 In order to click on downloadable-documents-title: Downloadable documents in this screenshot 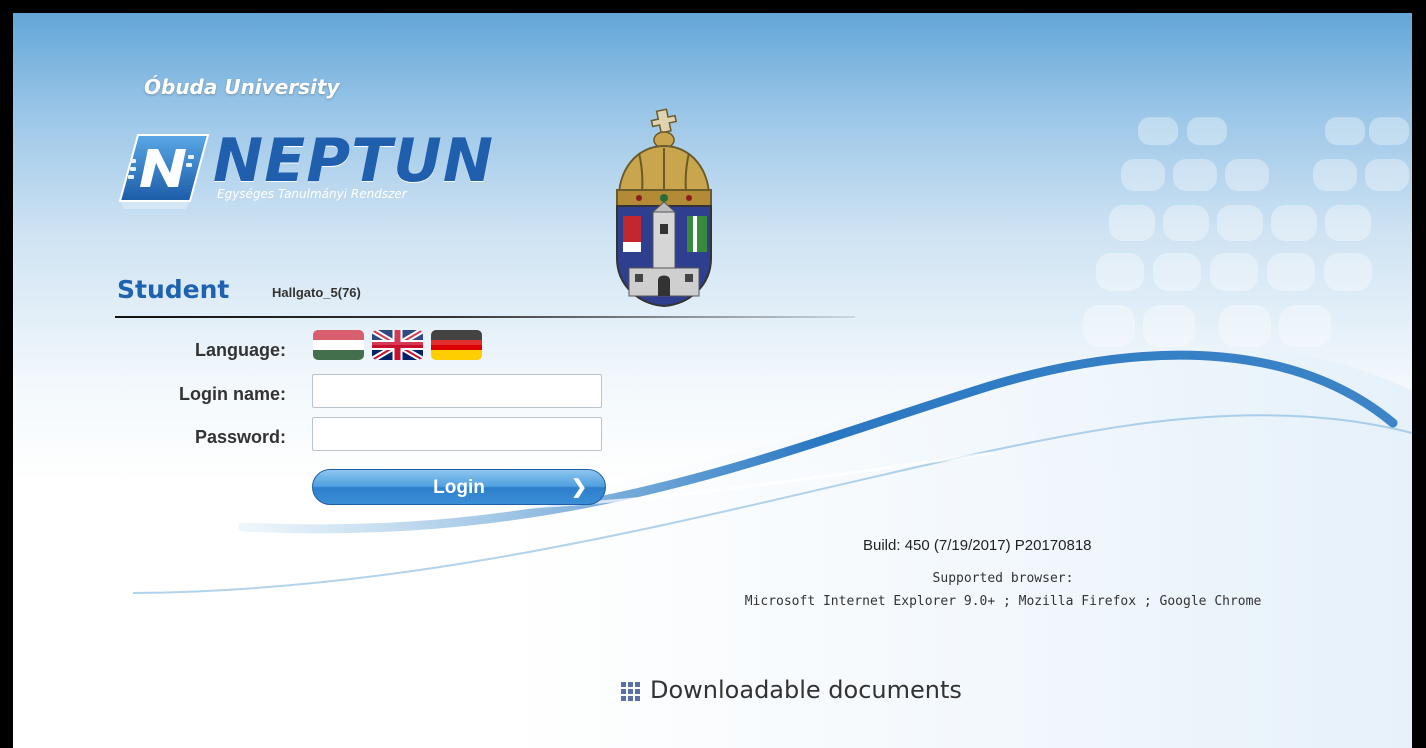, I will do `click(806, 690)`.